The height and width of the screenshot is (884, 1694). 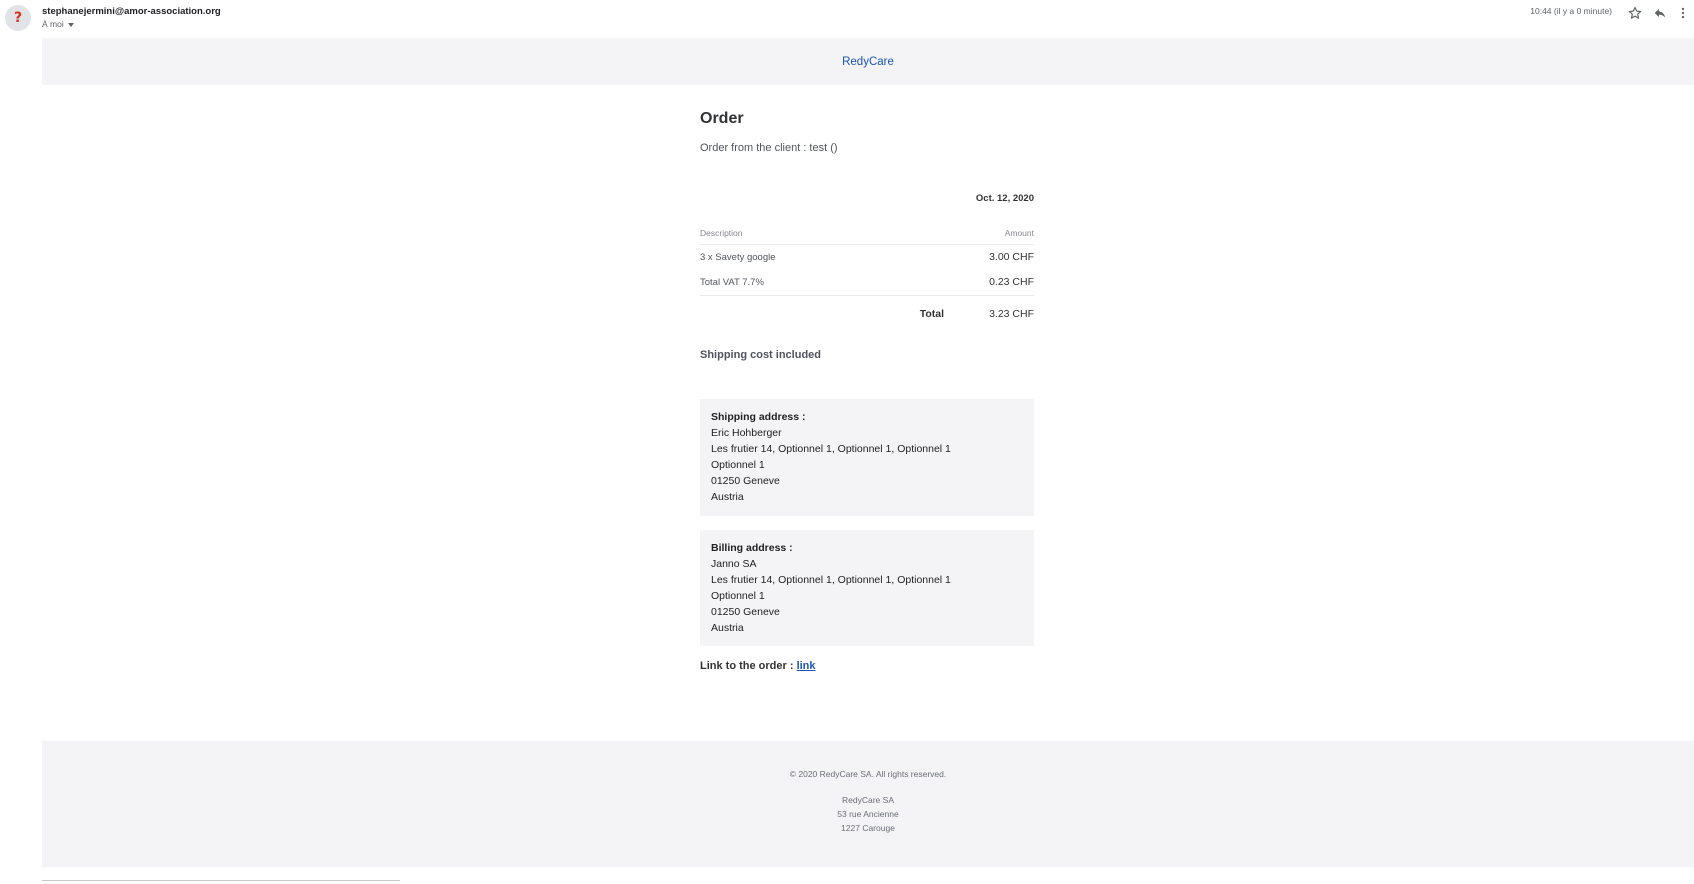 I want to click on order-link: link, so click(x=806, y=666).